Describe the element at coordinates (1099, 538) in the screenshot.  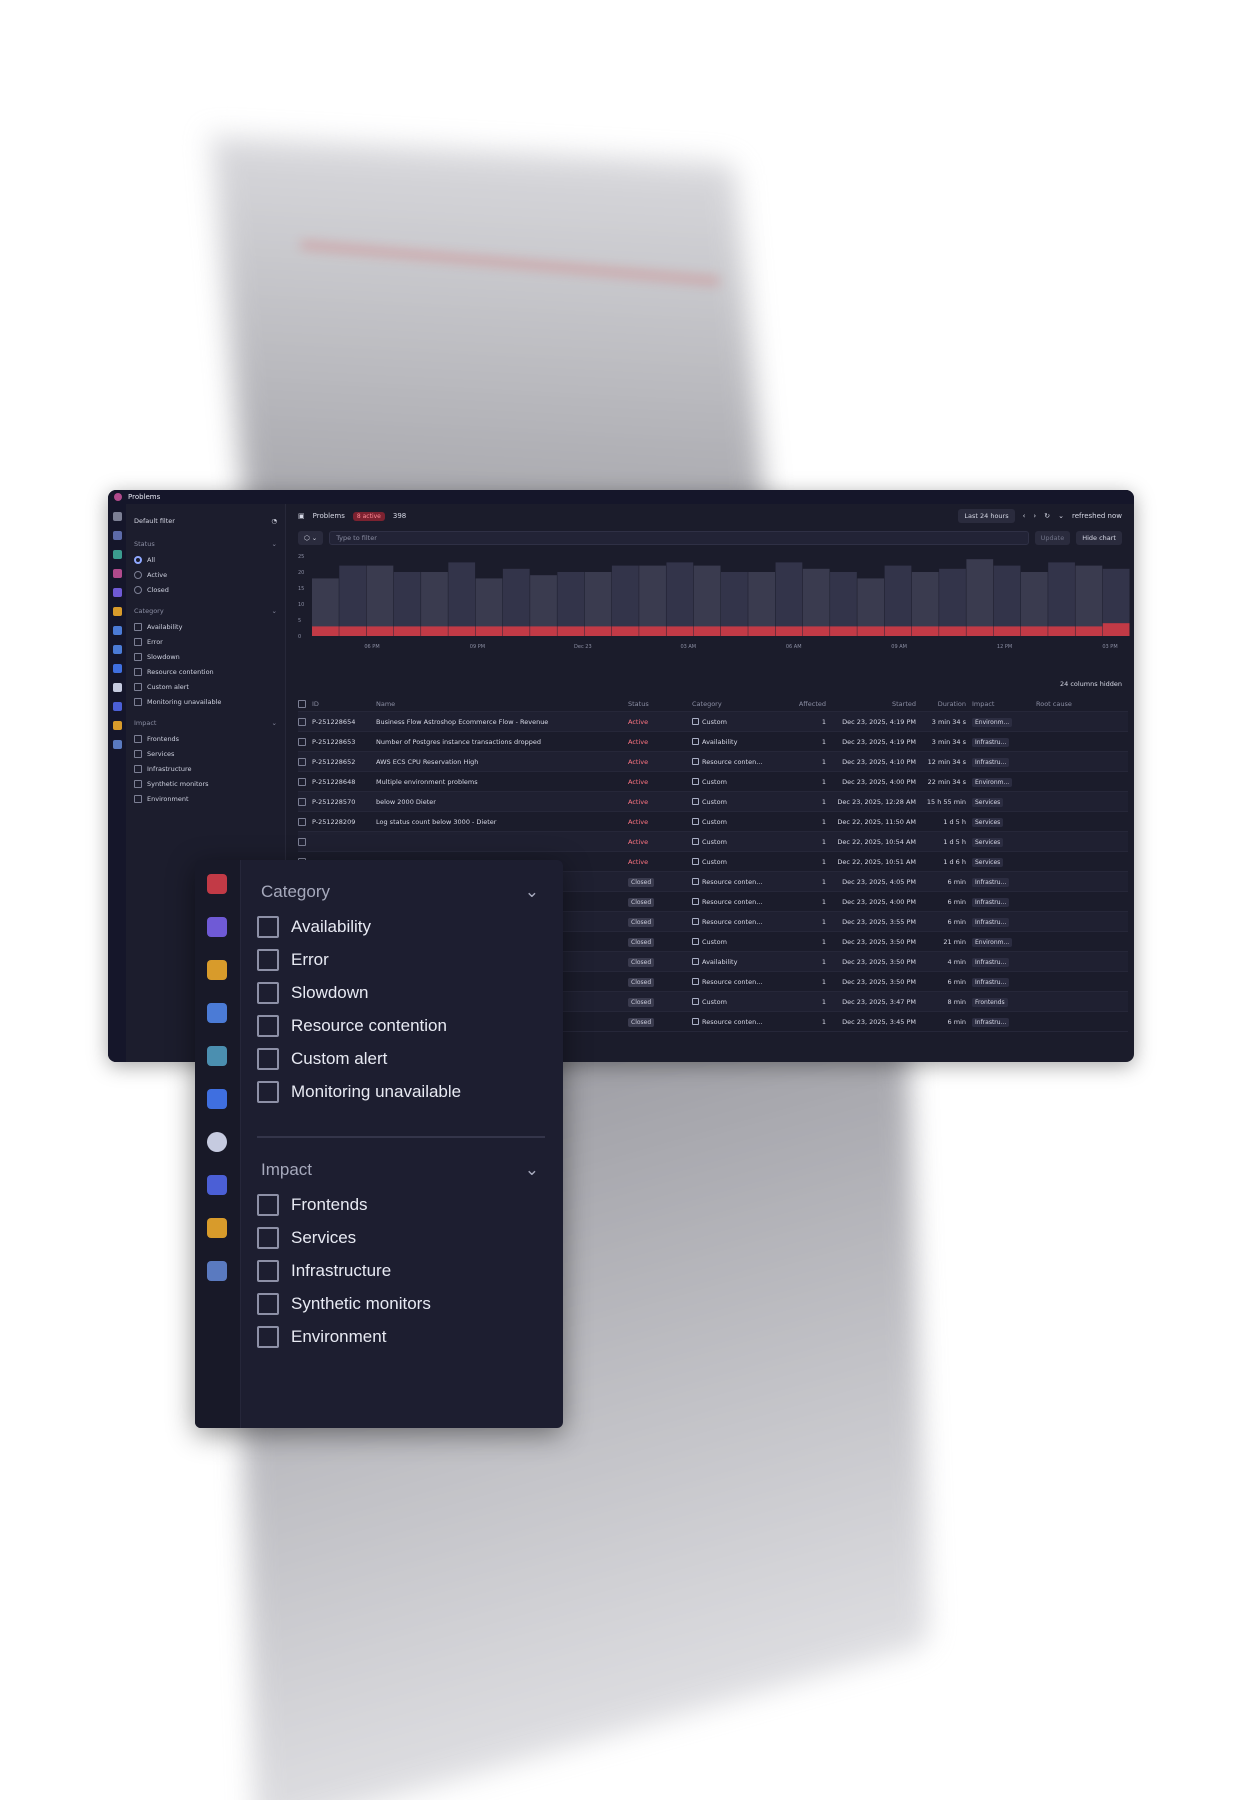
I see `hide-chart-button: Hide chart` at that location.